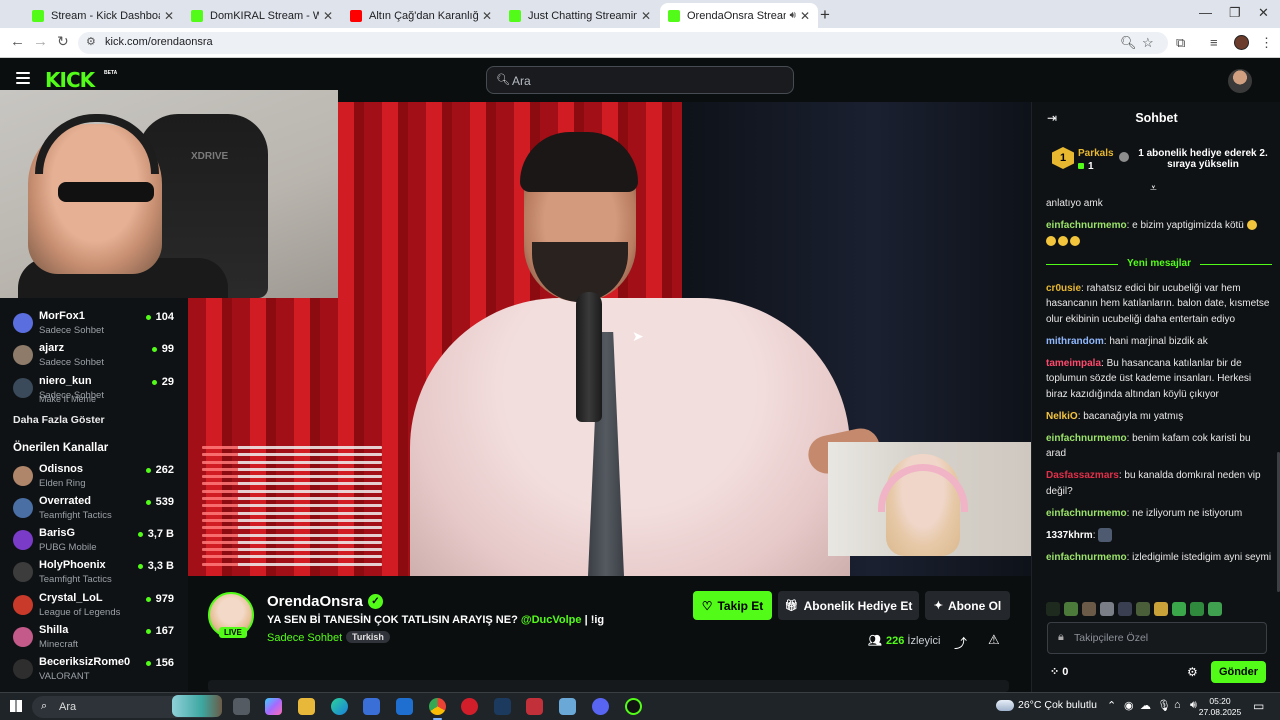 The width and height of the screenshot is (1280, 720). Describe the element at coordinates (1263, 13) in the screenshot. I see `close-window-icon: ✕` at that location.